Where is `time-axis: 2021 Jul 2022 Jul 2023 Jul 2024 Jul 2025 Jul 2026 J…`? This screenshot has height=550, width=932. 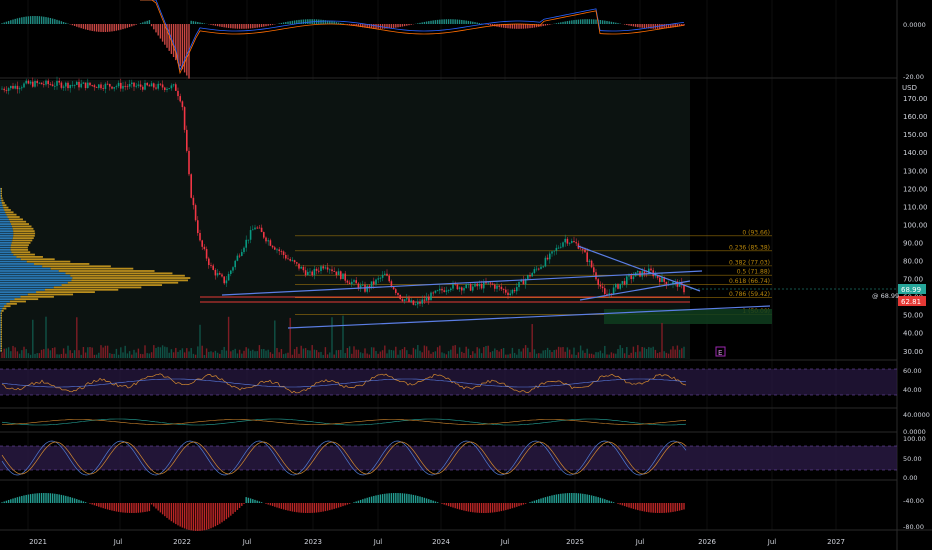 time-axis: 2021 Jul 2022 Jul 2023 Jul 2024 Jul 2025 Jul 2026 J… is located at coordinates (437, 542).